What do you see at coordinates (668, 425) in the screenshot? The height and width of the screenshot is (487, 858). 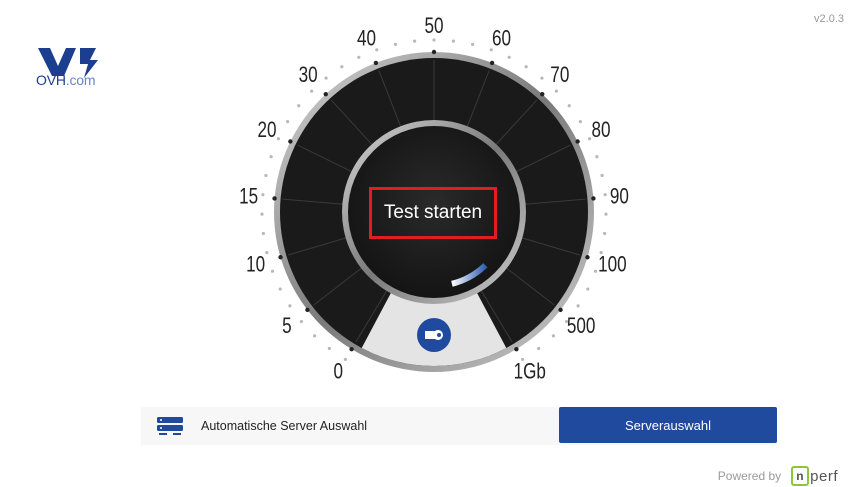 I see `server-select-button: Serverauswahl` at bounding box center [668, 425].